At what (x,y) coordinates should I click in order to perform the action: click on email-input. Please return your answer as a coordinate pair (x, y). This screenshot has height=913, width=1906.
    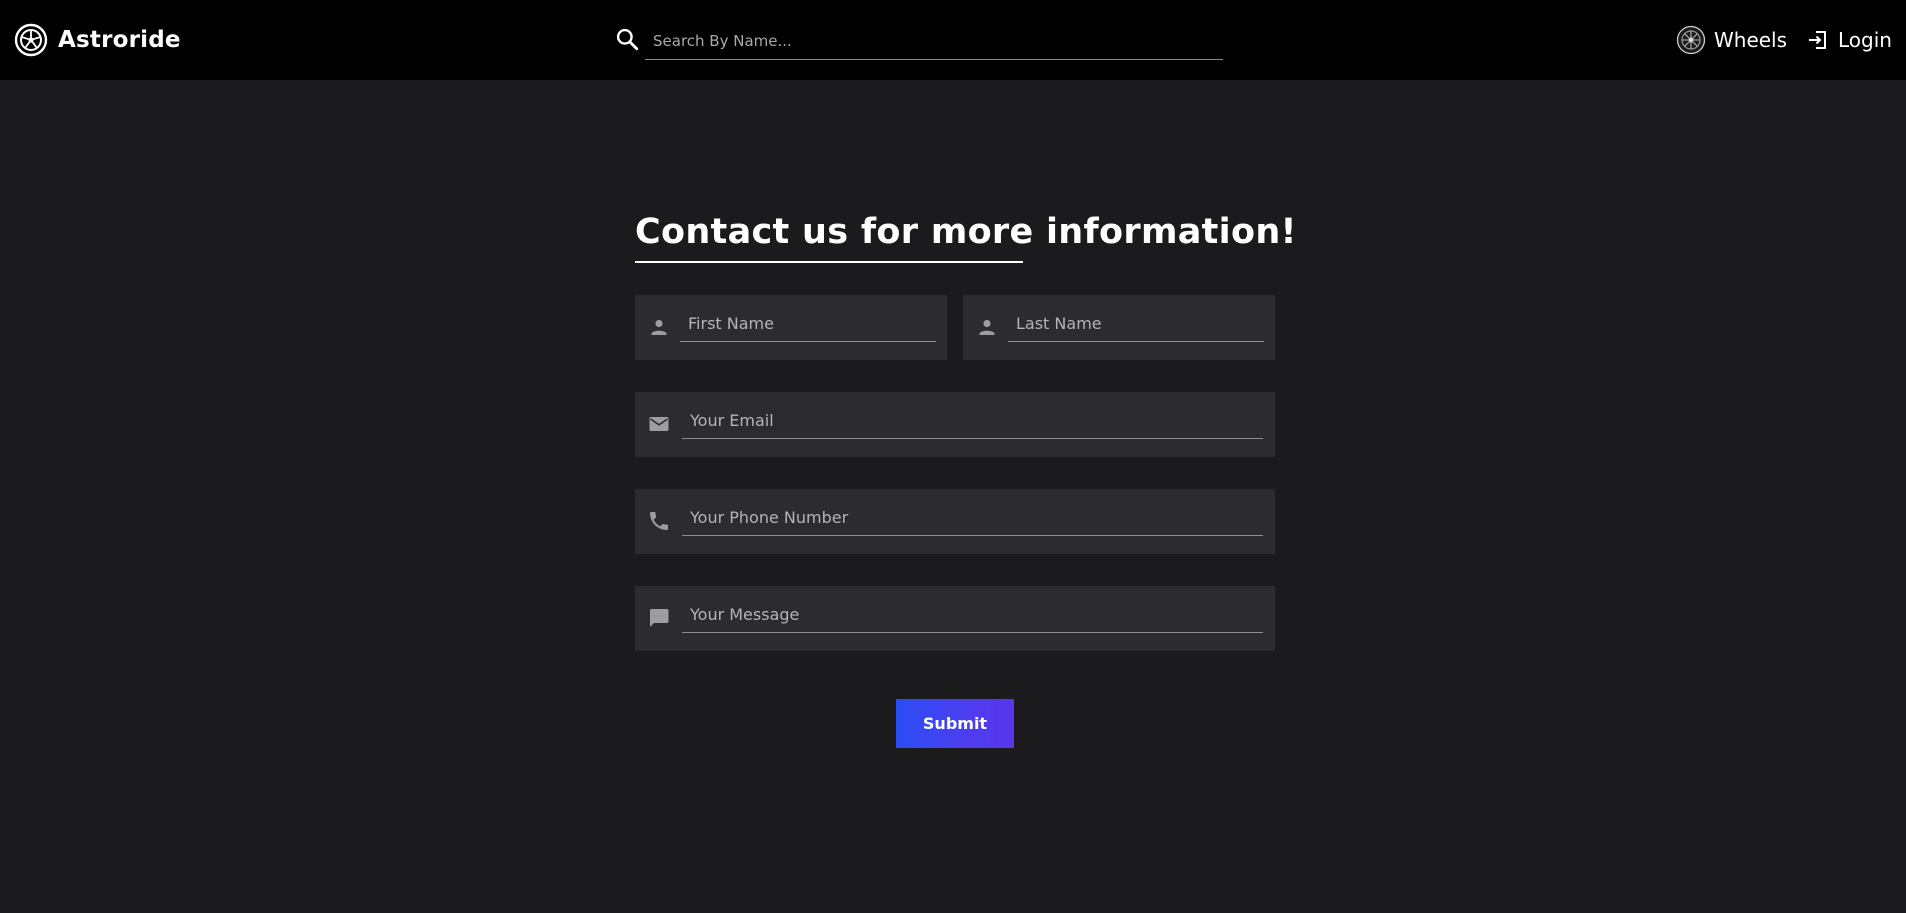
    Looking at the image, I should click on (972, 421).